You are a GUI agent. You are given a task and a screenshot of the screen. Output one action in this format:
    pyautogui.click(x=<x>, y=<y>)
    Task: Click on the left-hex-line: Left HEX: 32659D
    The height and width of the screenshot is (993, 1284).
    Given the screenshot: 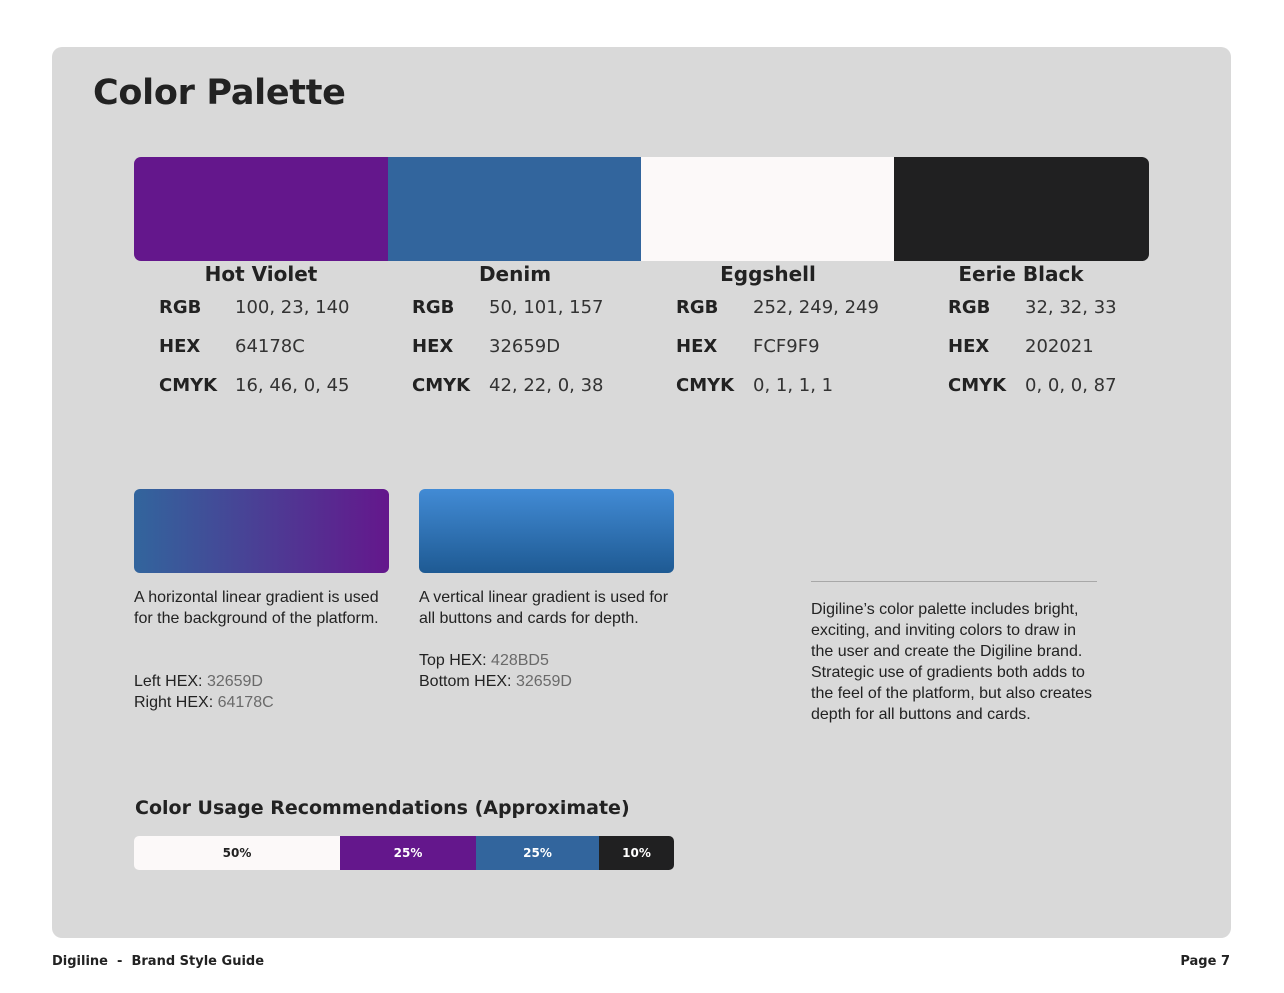 What is the action you would take?
    pyautogui.click(x=263, y=681)
    